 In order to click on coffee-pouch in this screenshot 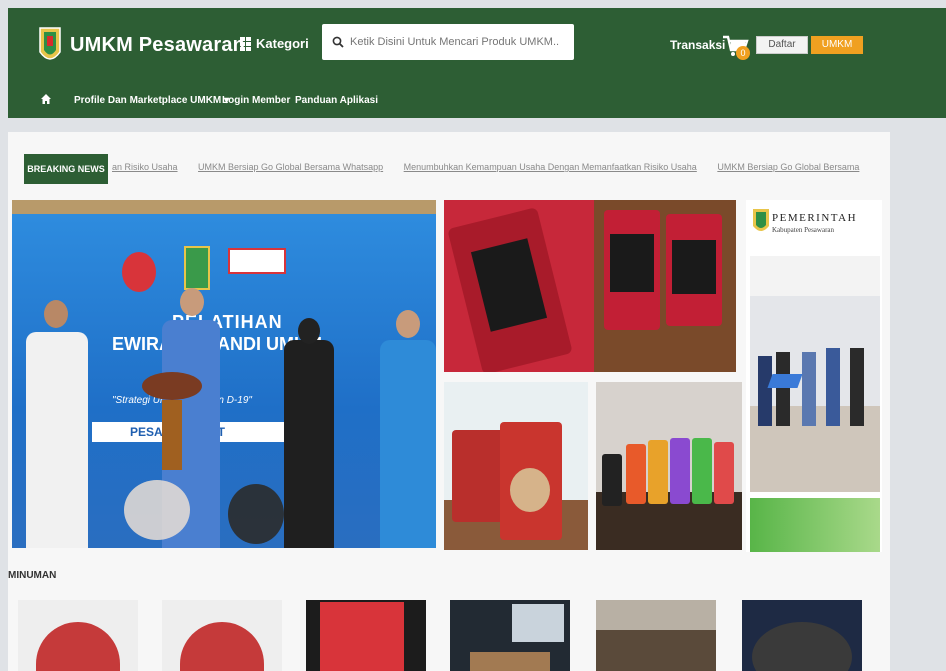, I will do `click(479, 476)`.